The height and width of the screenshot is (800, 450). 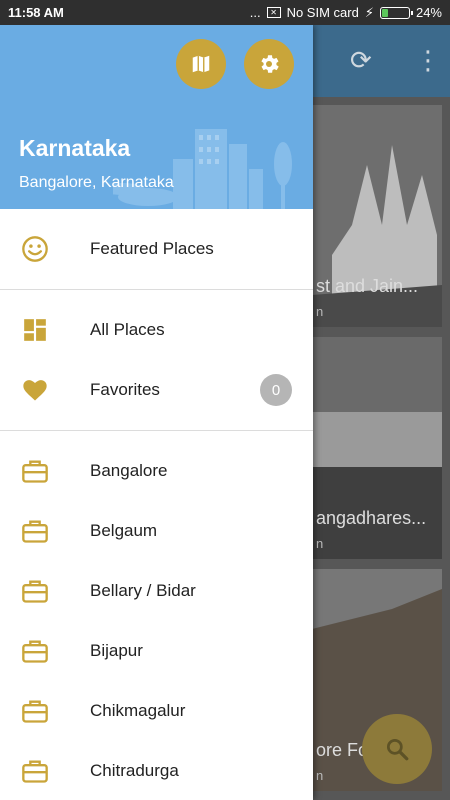 I want to click on favorites-count-badge: 0, so click(x=276, y=390).